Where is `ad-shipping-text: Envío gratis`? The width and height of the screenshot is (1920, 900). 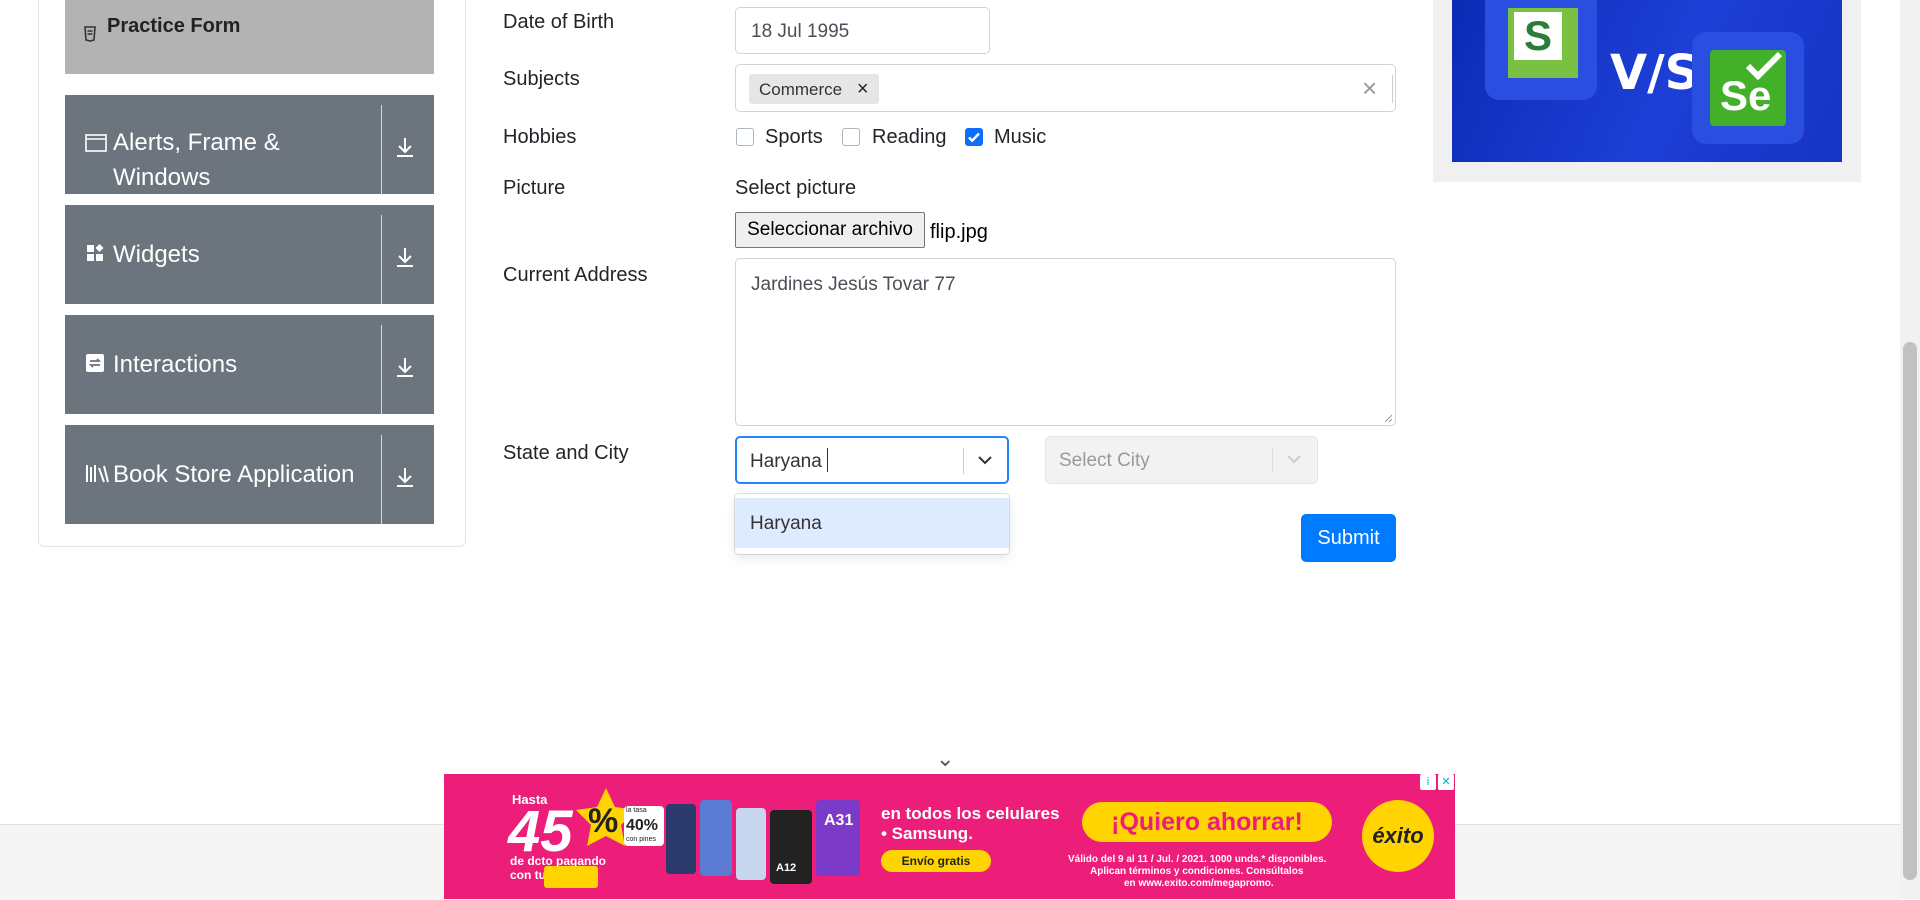 ad-shipping-text: Envío gratis is located at coordinates (936, 861).